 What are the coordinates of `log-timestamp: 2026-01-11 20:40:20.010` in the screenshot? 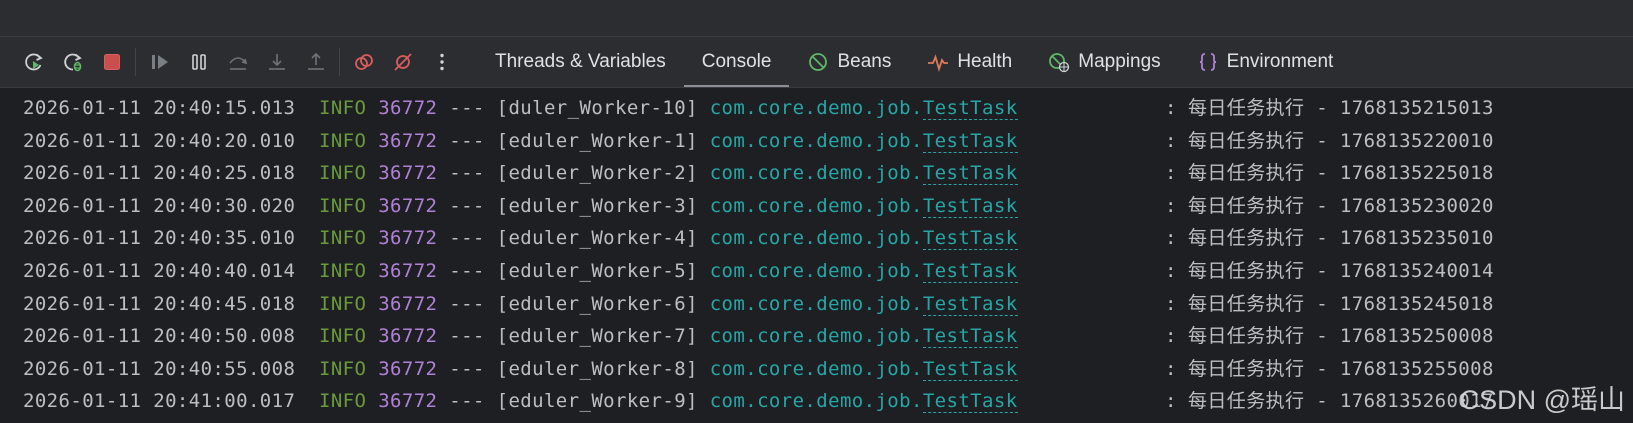 It's located at (159, 140).